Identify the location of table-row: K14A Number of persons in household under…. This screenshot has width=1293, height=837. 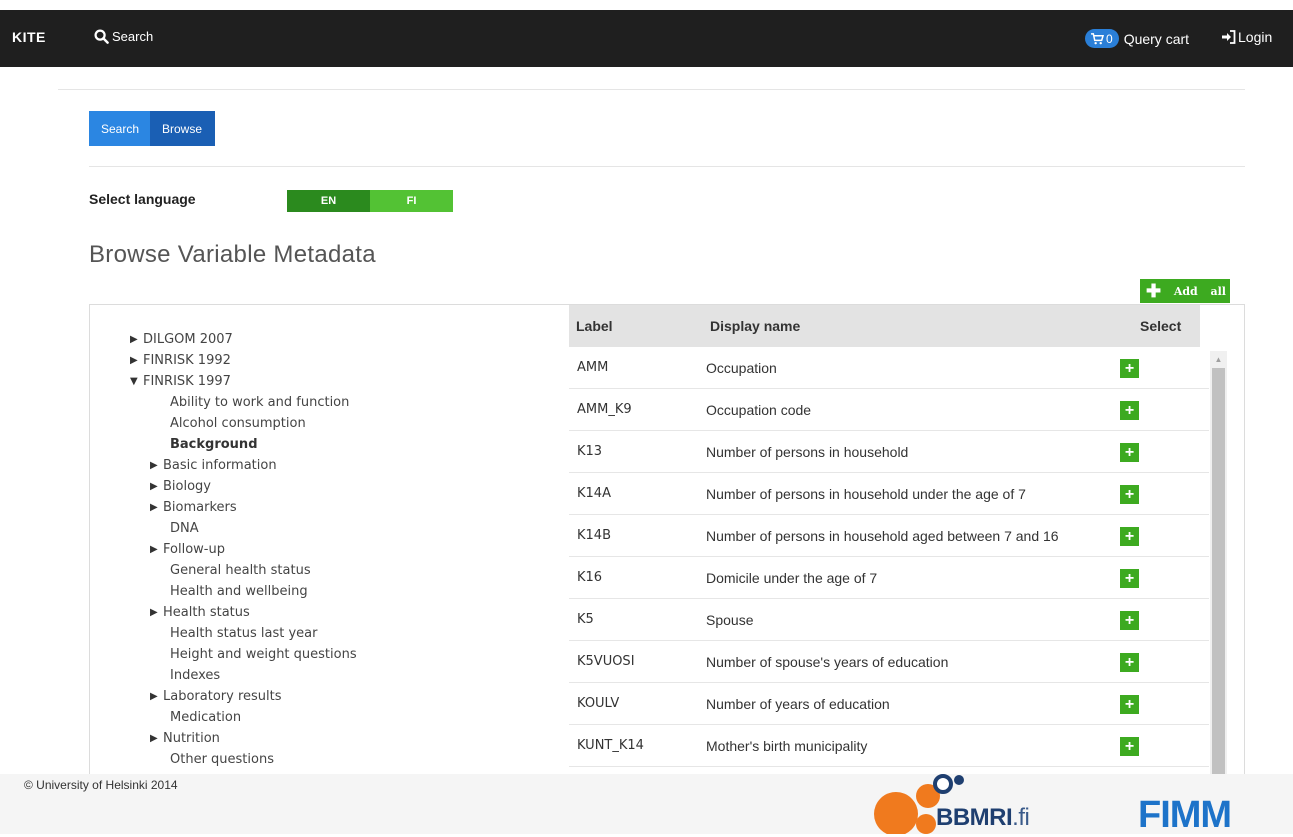
(889, 494).